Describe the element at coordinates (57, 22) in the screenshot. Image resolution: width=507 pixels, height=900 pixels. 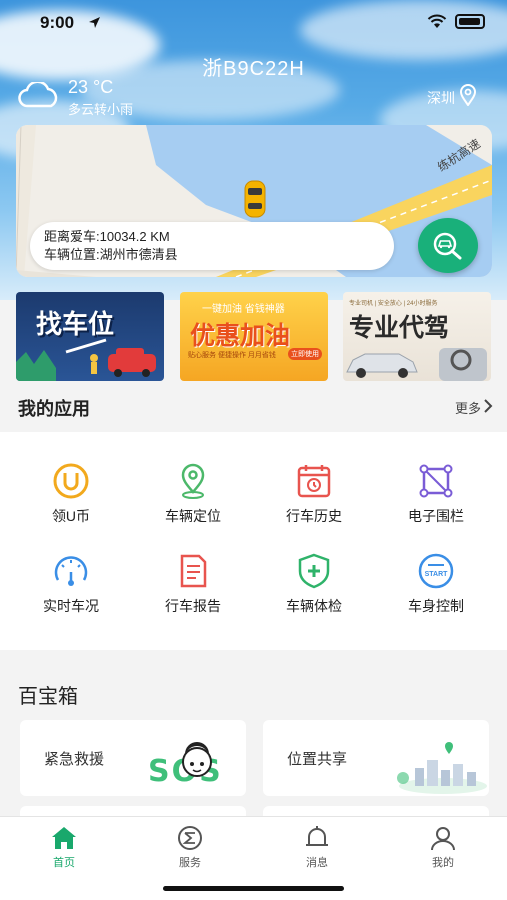
I see `status-time: 9:00` at that location.